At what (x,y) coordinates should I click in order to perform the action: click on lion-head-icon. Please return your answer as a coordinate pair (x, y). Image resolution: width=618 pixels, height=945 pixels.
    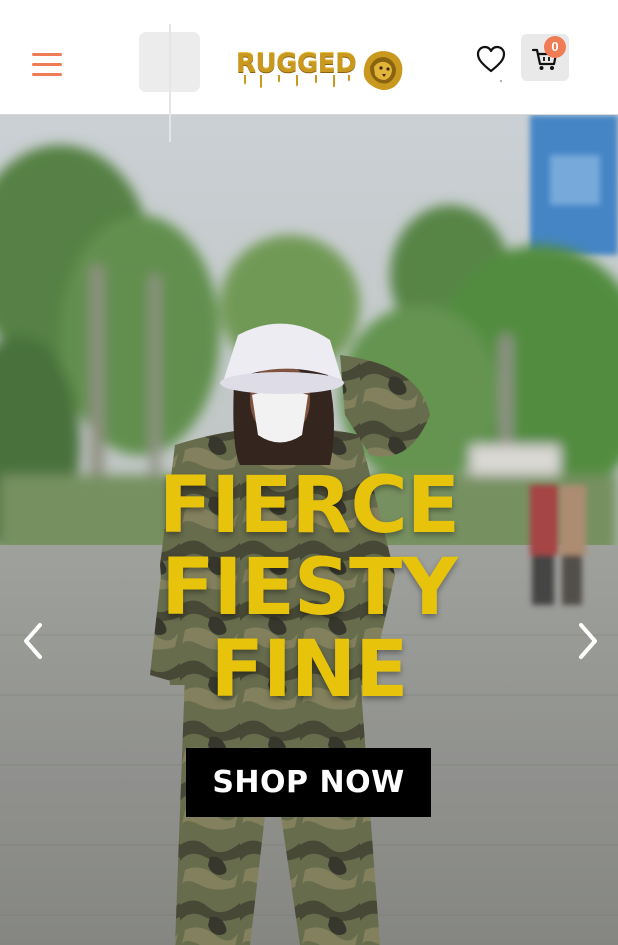
    Looking at the image, I should click on (383, 70).